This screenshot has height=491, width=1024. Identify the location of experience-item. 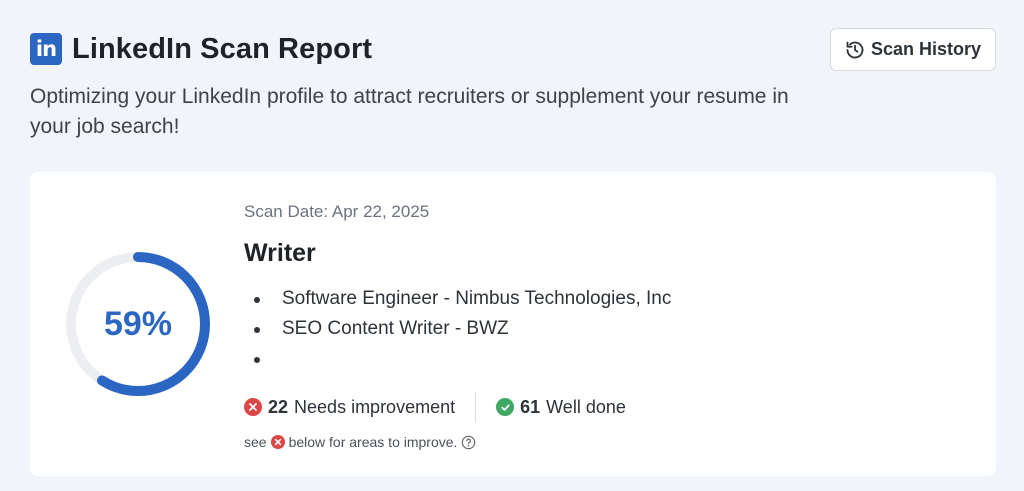
(457, 359).